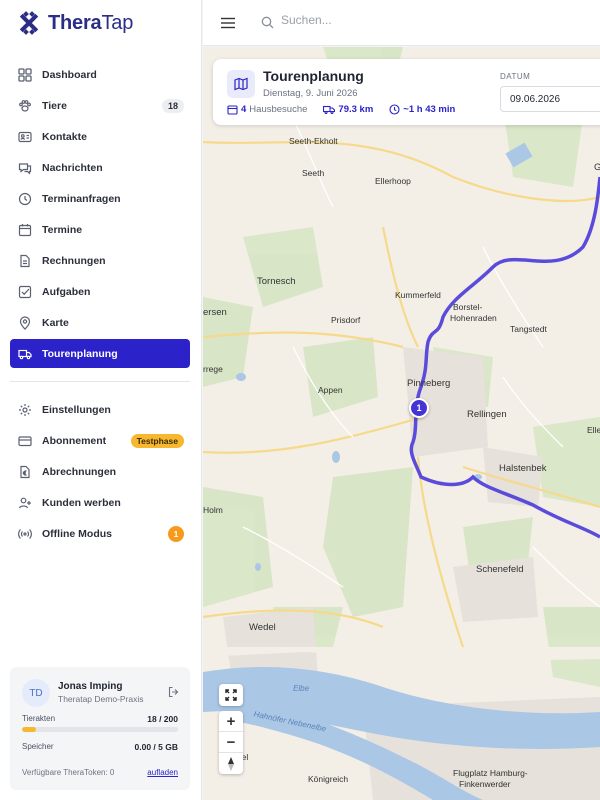 This screenshot has width=600, height=800. Describe the element at coordinates (79, 471) in the screenshot. I see `sidebar-item-label: Abrechnungen` at that location.